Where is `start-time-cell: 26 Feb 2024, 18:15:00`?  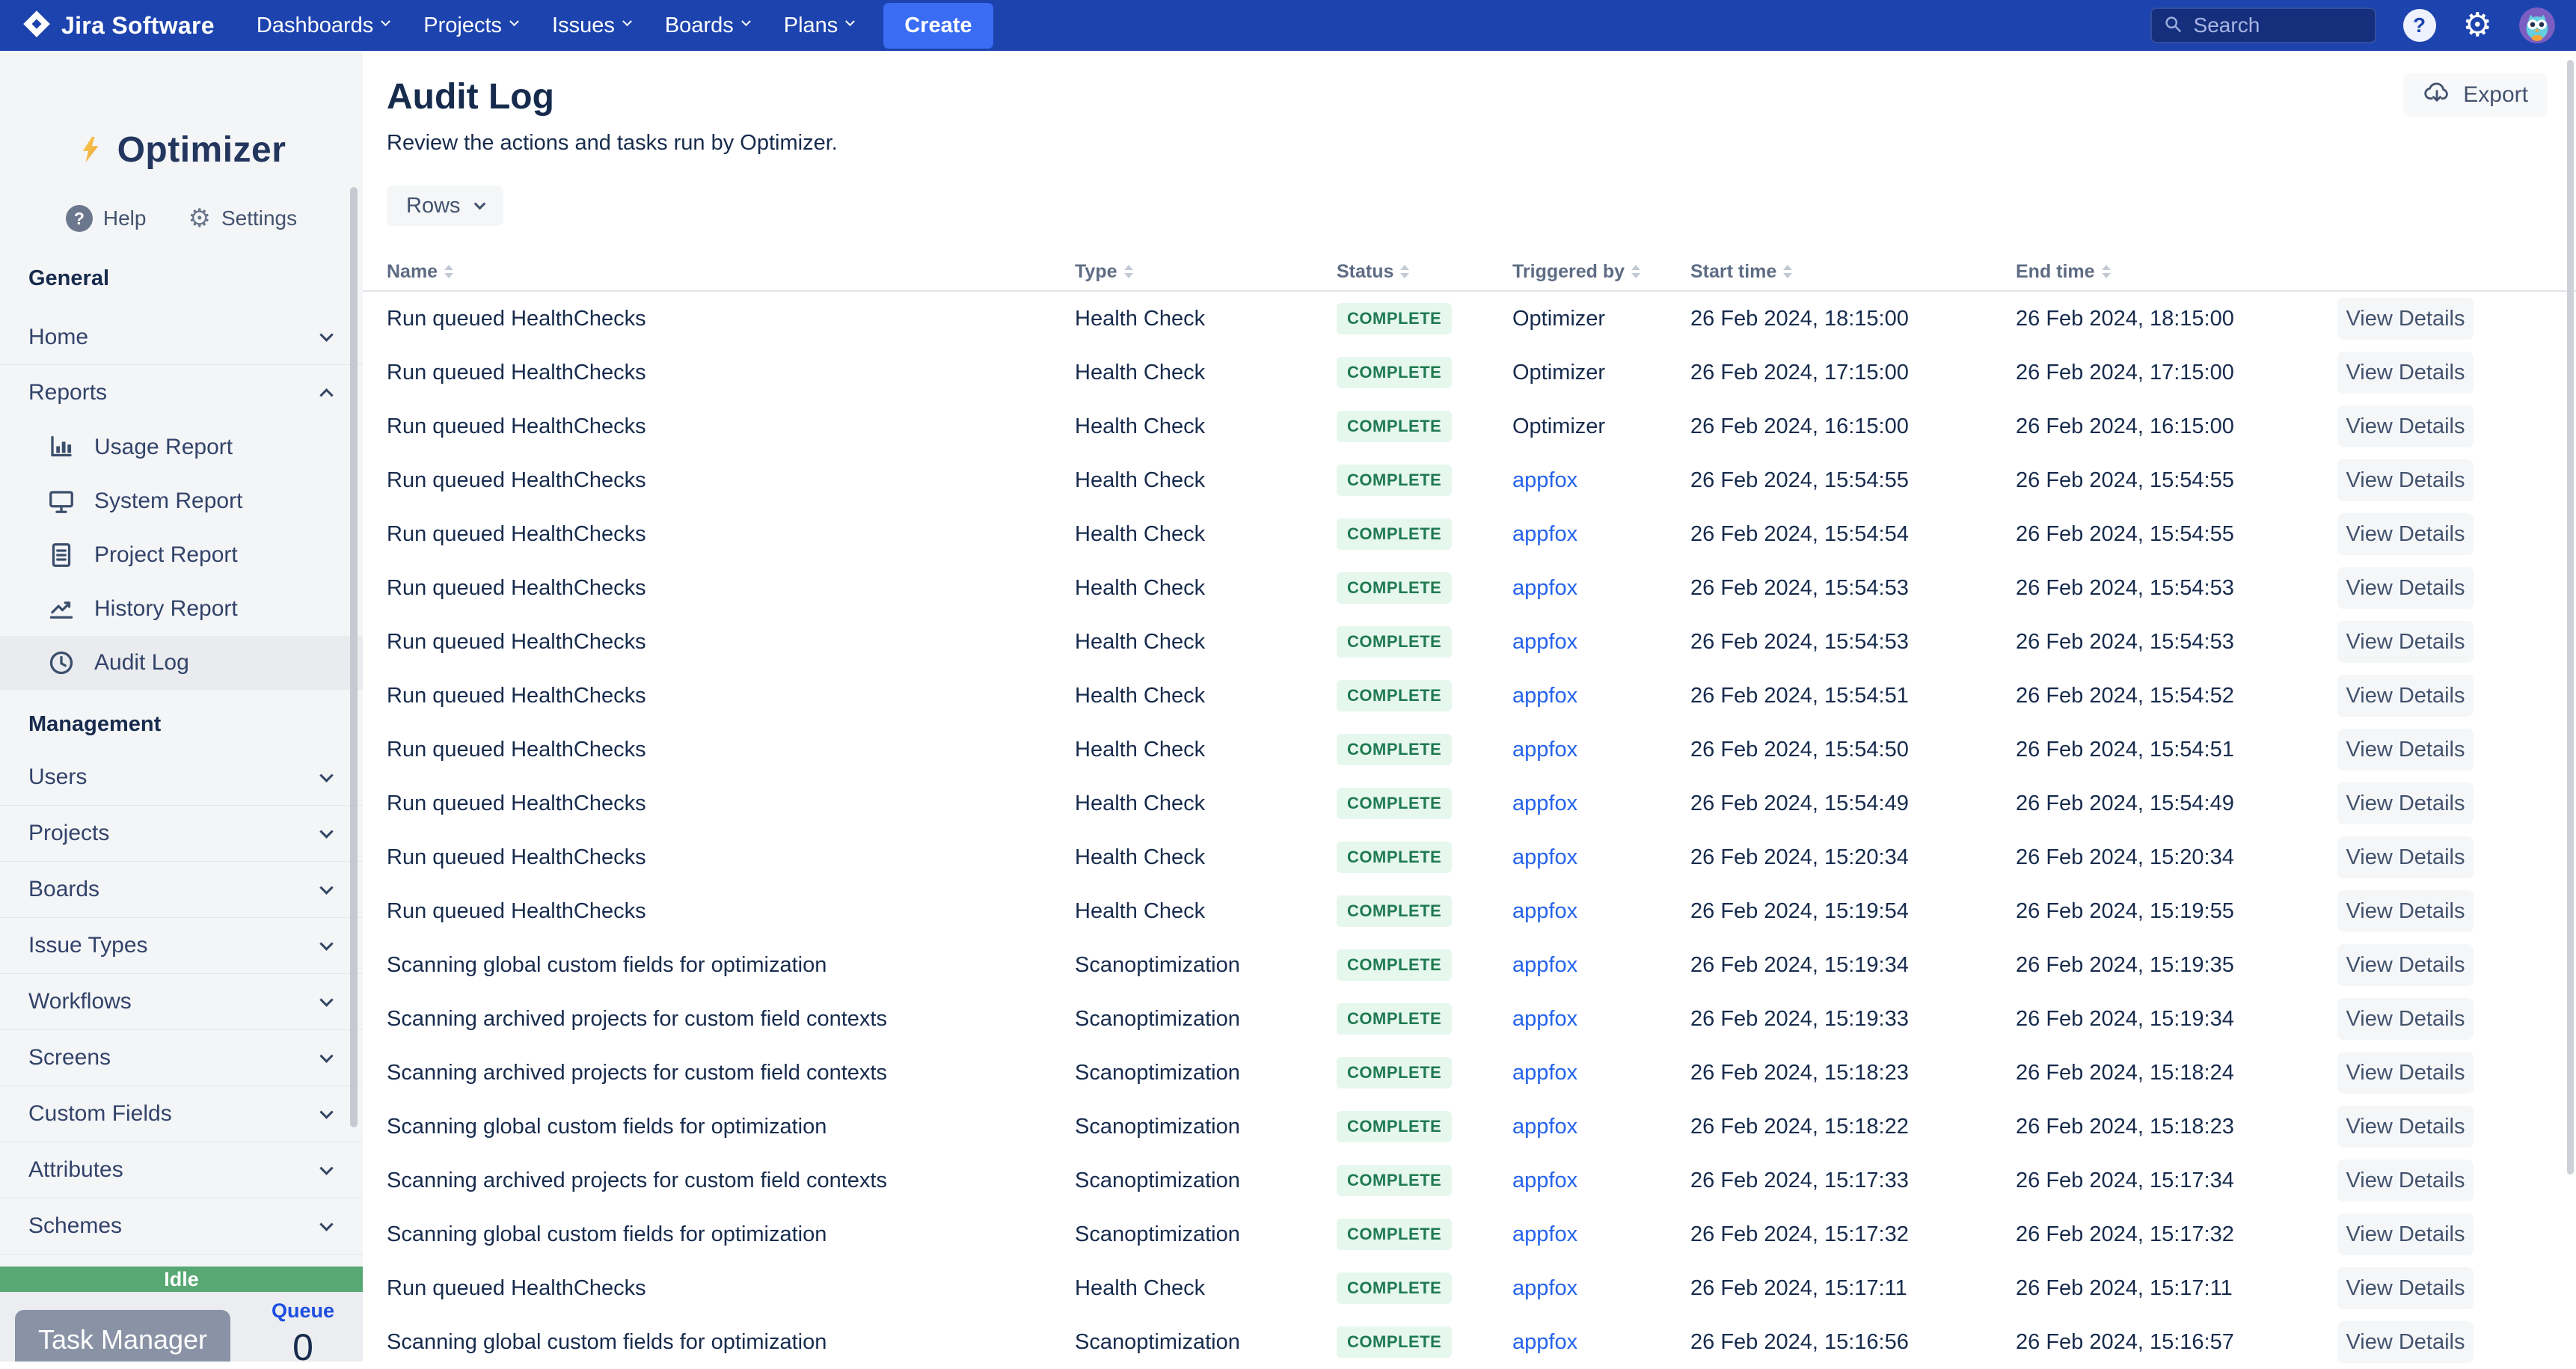 start-time-cell: 26 Feb 2024, 18:15:00 is located at coordinates (1799, 318).